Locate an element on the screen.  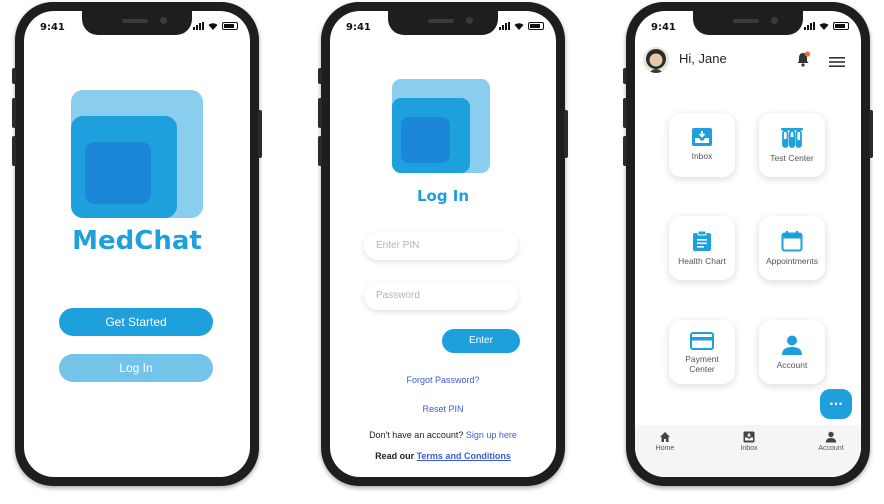
medchat-logo-small is located at coordinates (441, 126).